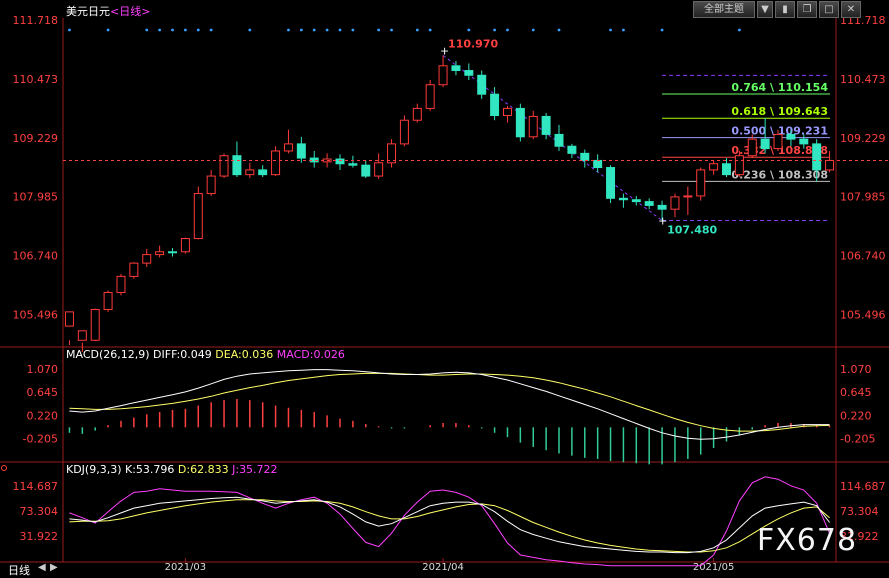 The image size is (889, 578). Describe the element at coordinates (43, 415) in the screenshot. I see `macd-tick-left-2: 0.220` at that location.